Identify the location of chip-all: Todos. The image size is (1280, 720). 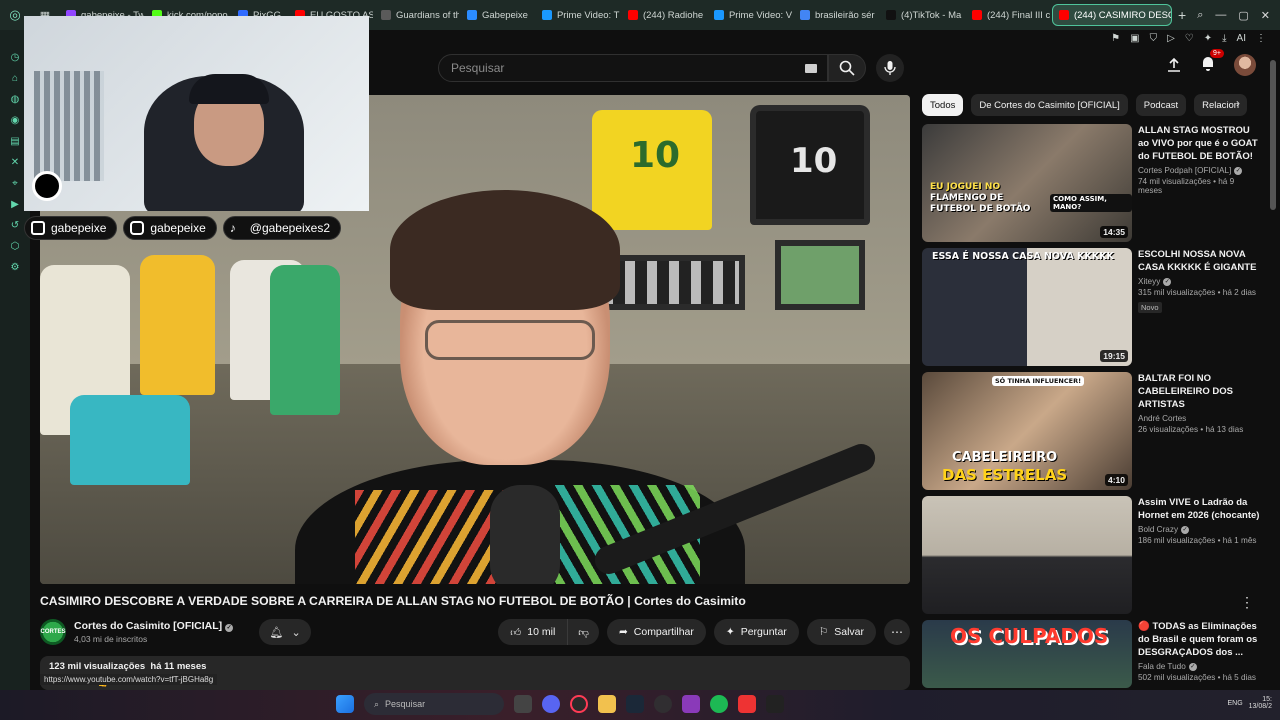
(943, 105).